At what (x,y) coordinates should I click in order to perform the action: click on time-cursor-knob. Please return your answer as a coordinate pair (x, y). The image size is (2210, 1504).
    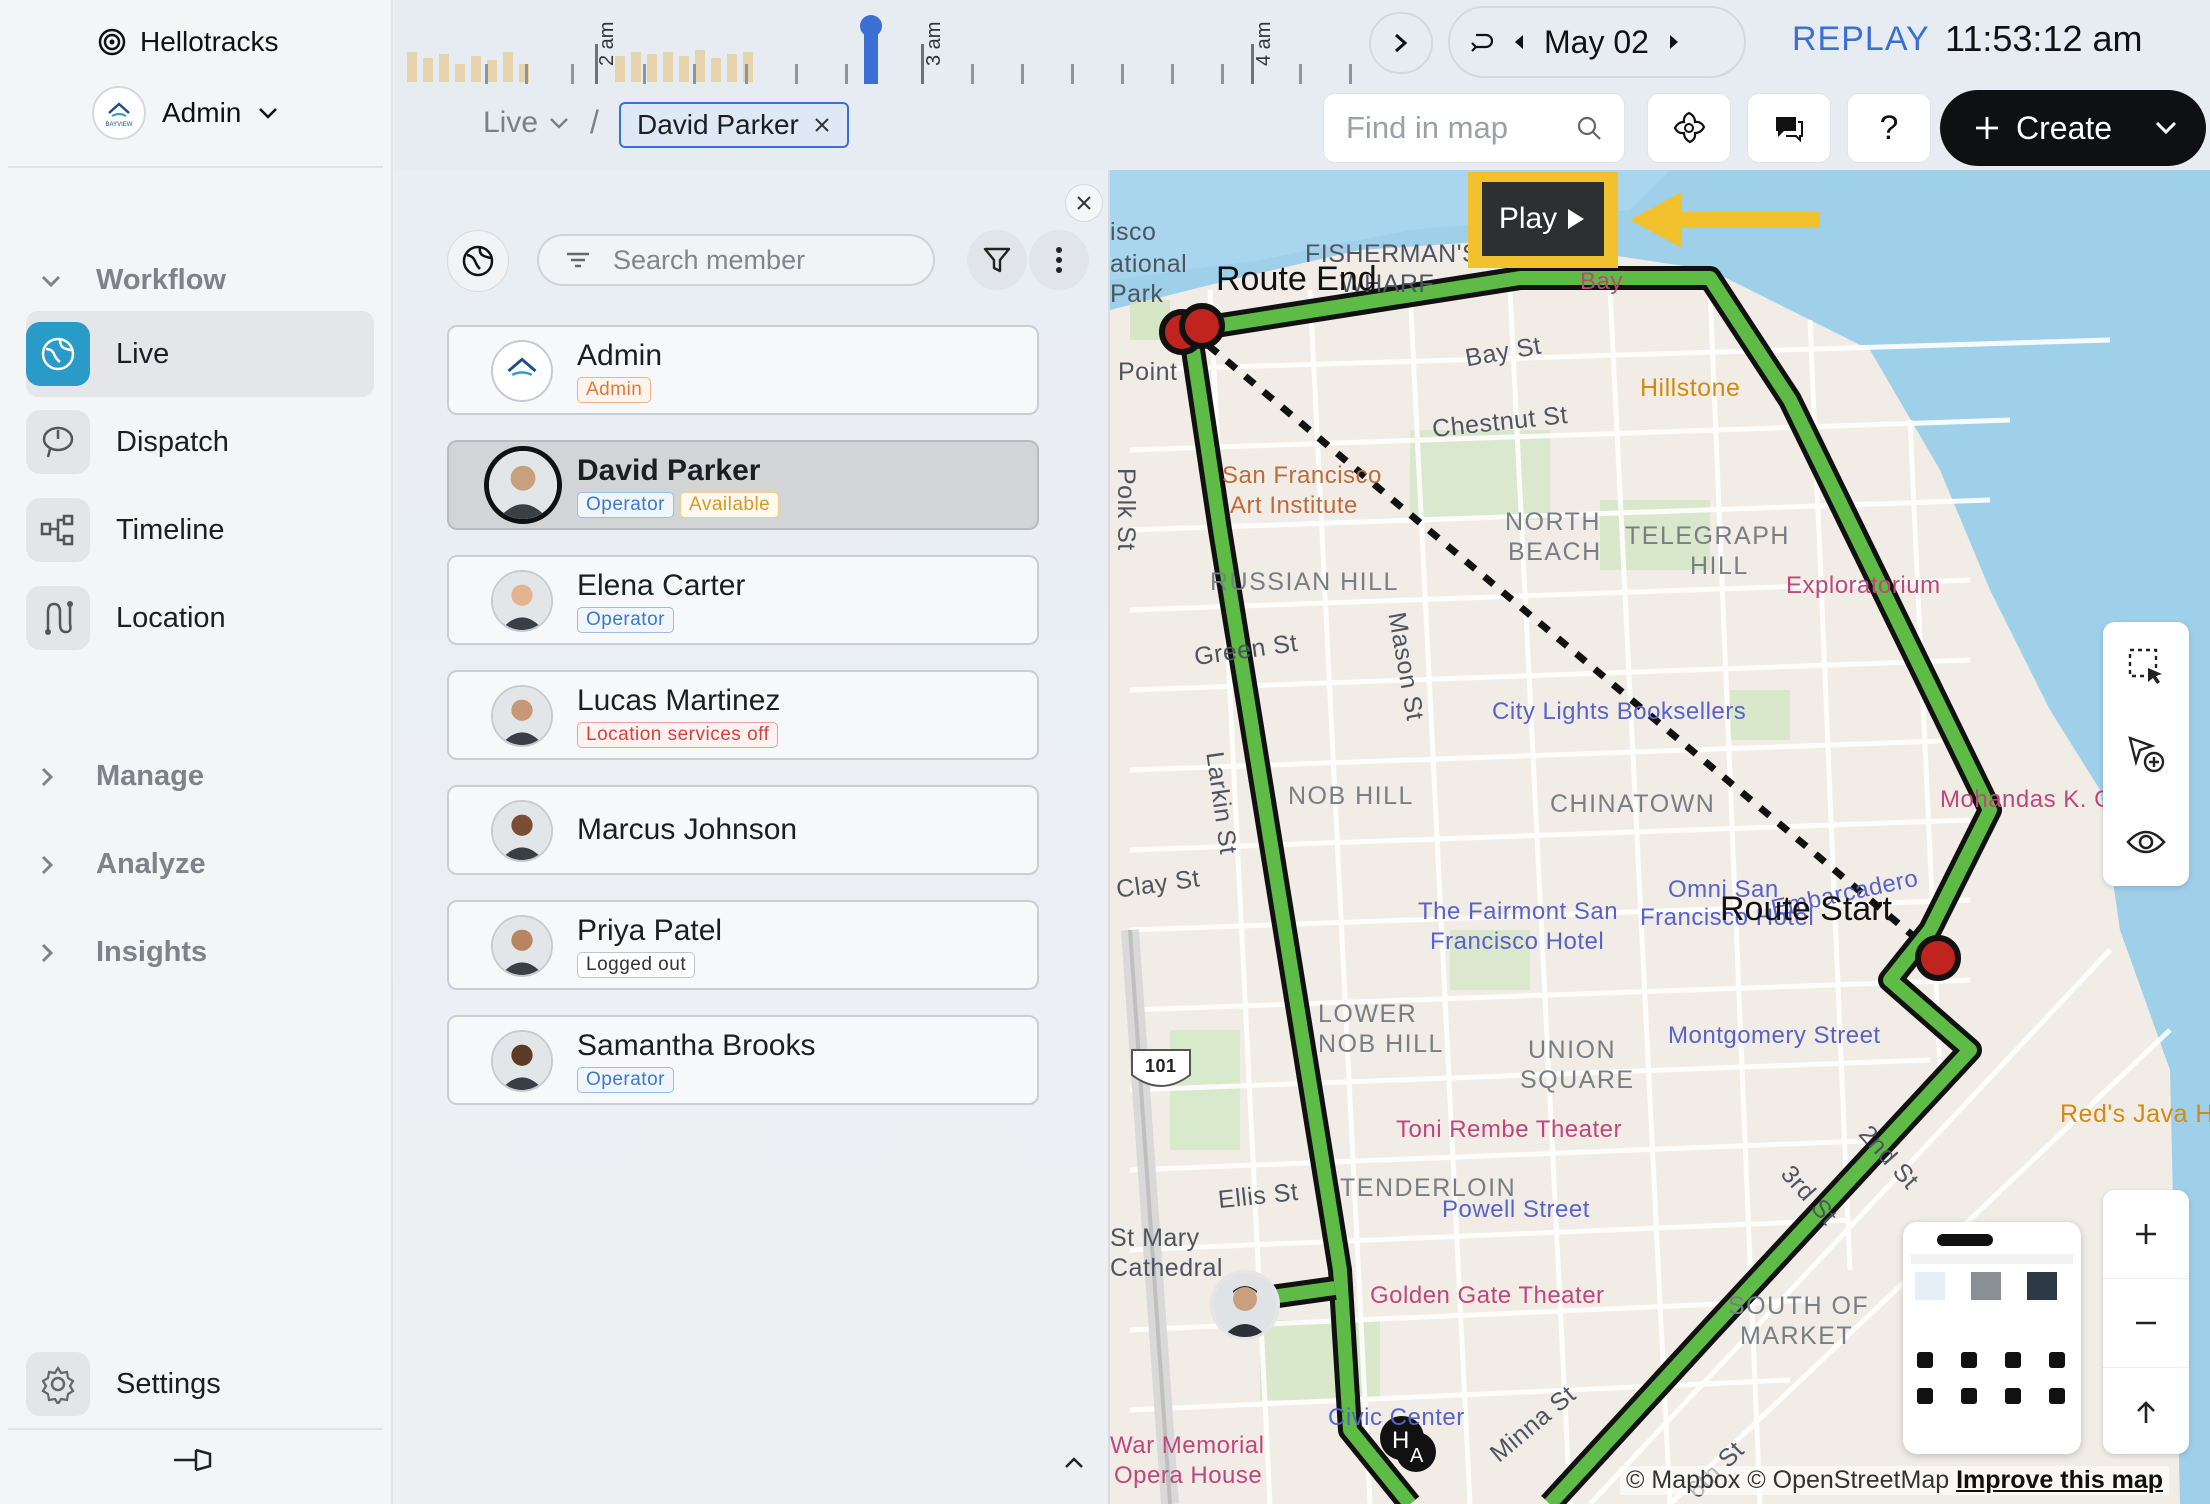
    Looking at the image, I should click on (871, 26).